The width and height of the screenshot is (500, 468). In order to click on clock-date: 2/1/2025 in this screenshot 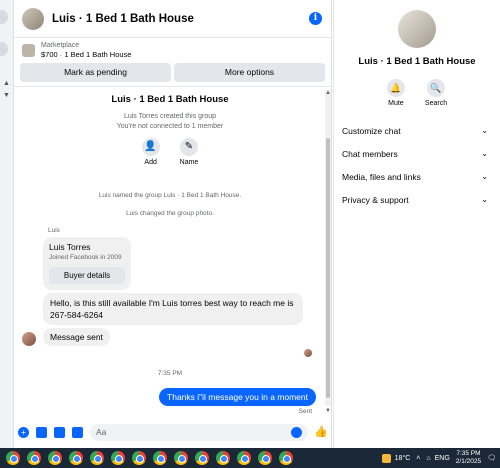, I will do `click(468, 461)`.